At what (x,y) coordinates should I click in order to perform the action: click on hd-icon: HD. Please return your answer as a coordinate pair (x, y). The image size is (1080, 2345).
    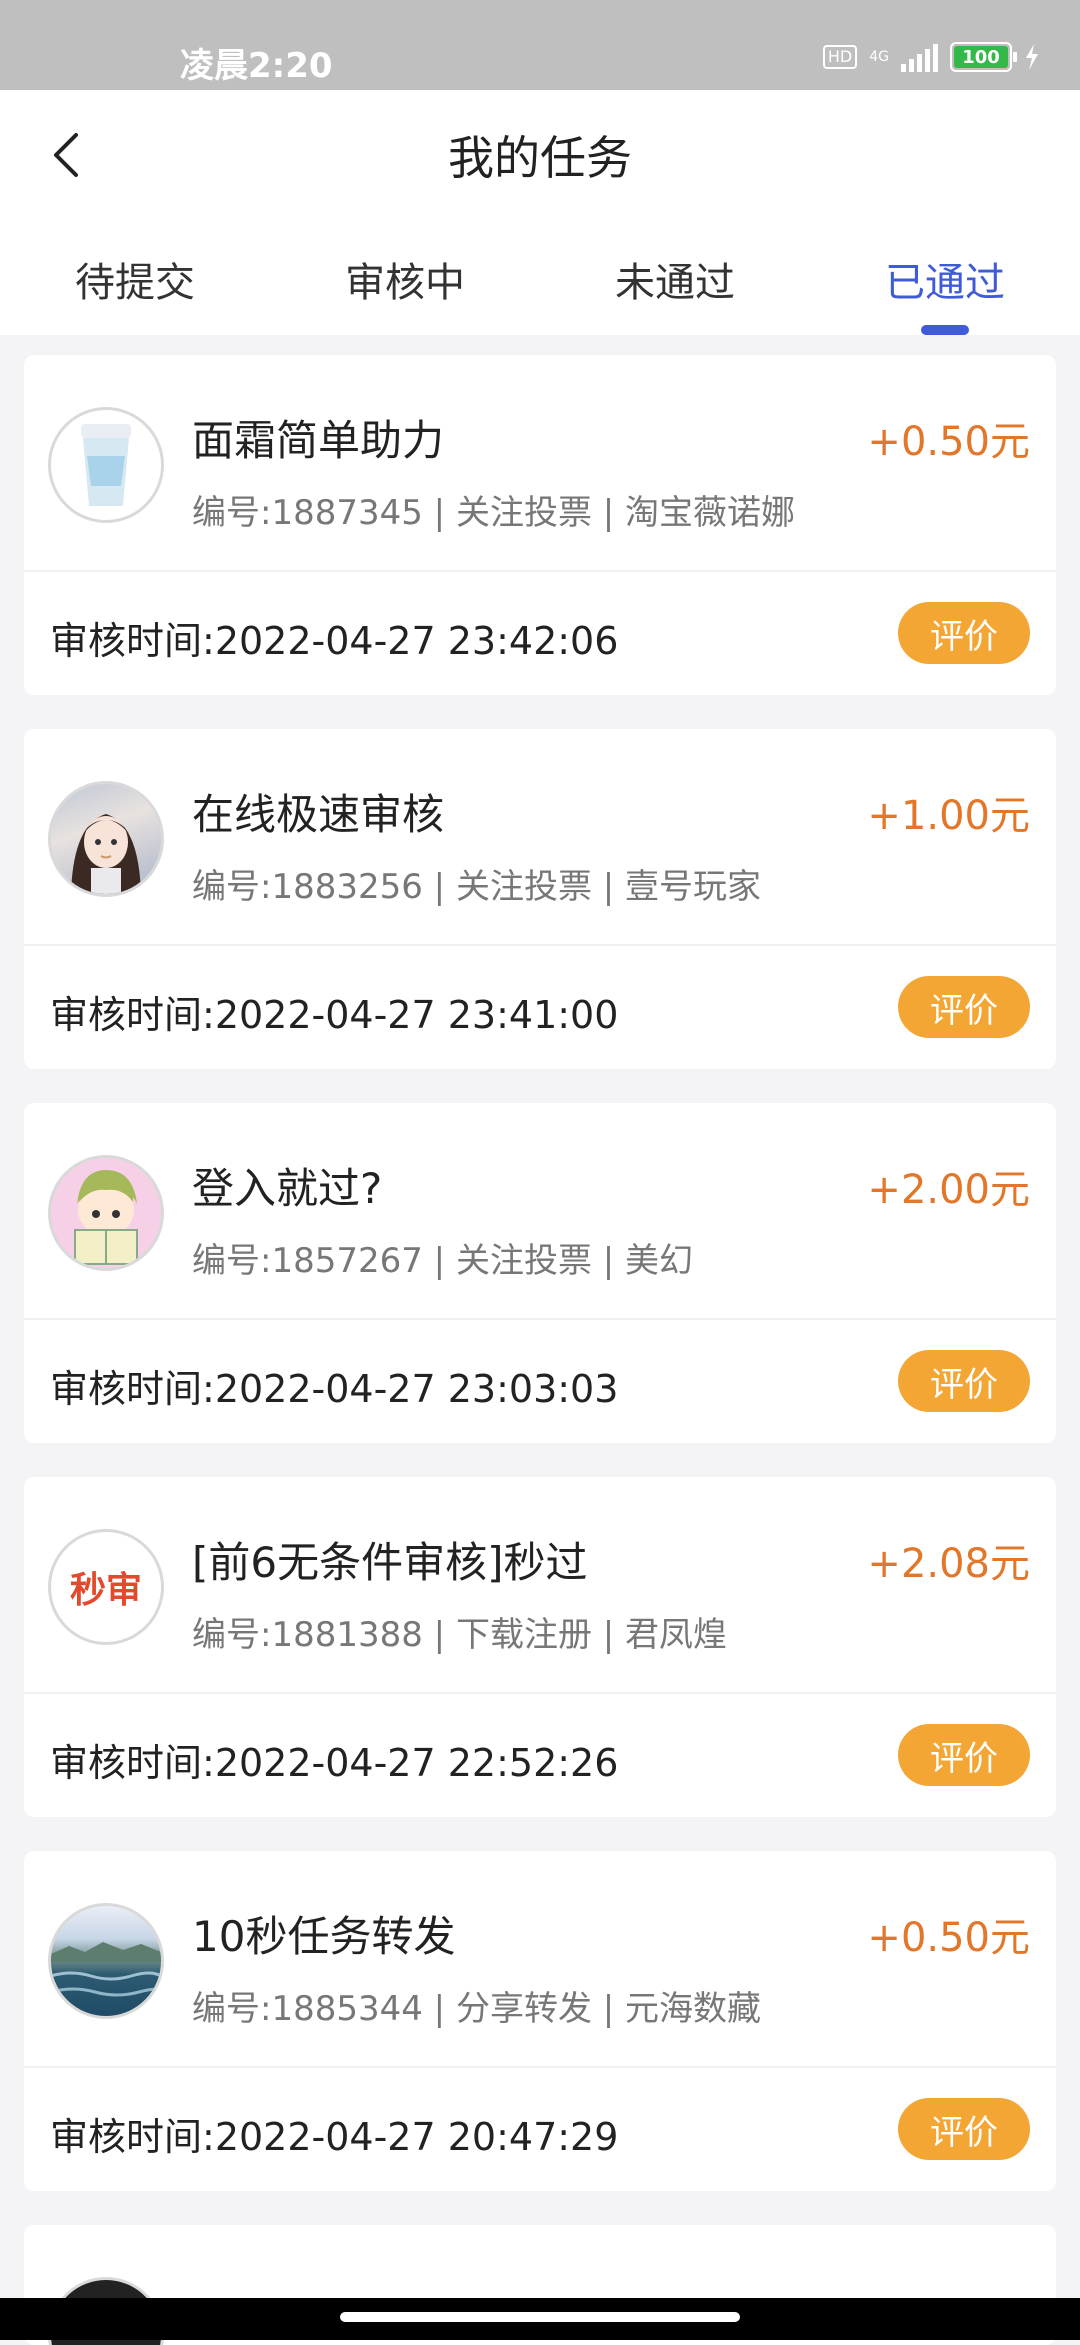
    Looking at the image, I should click on (840, 57).